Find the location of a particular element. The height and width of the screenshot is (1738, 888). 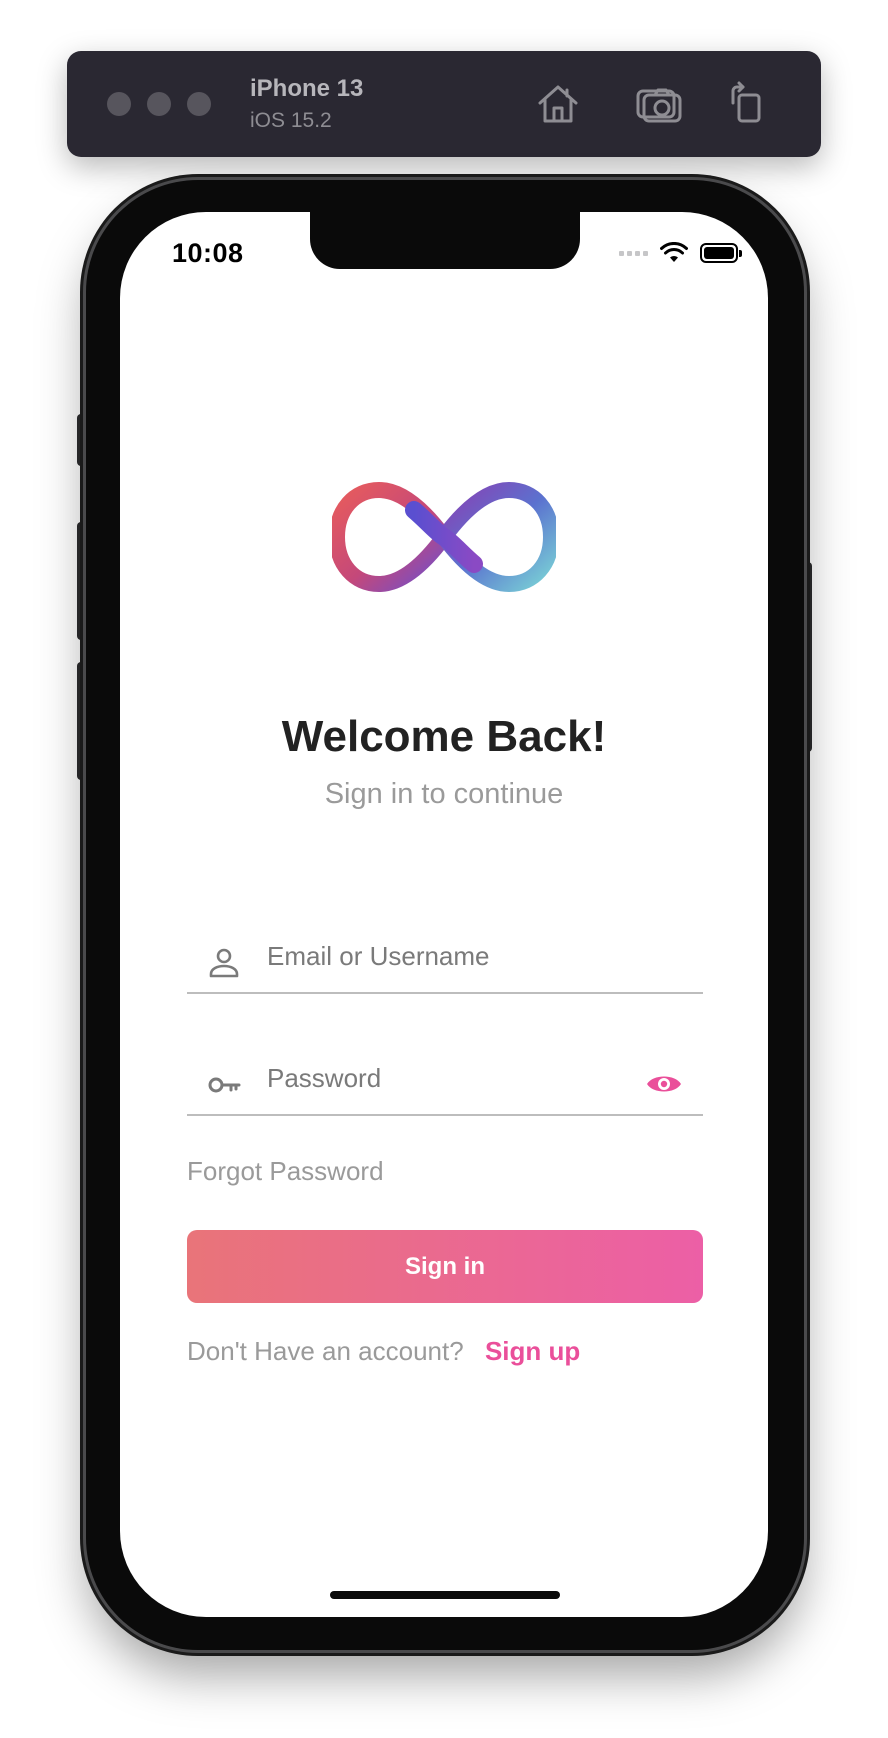

volume-down-button is located at coordinates (81, 721).